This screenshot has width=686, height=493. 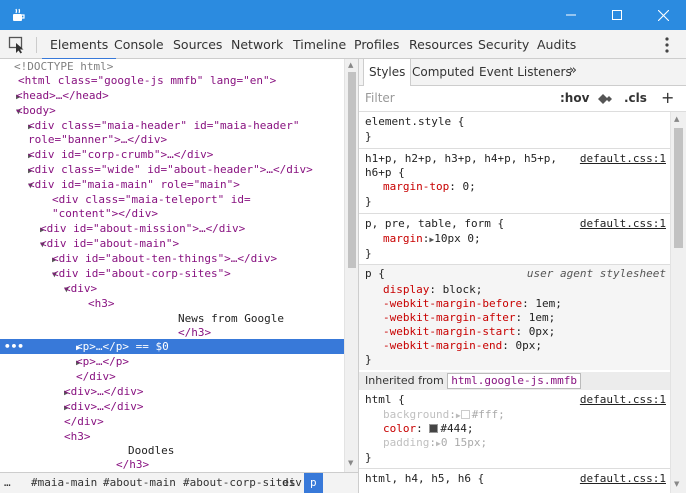 I want to click on add-rule-icon: +, so click(x=667, y=97).